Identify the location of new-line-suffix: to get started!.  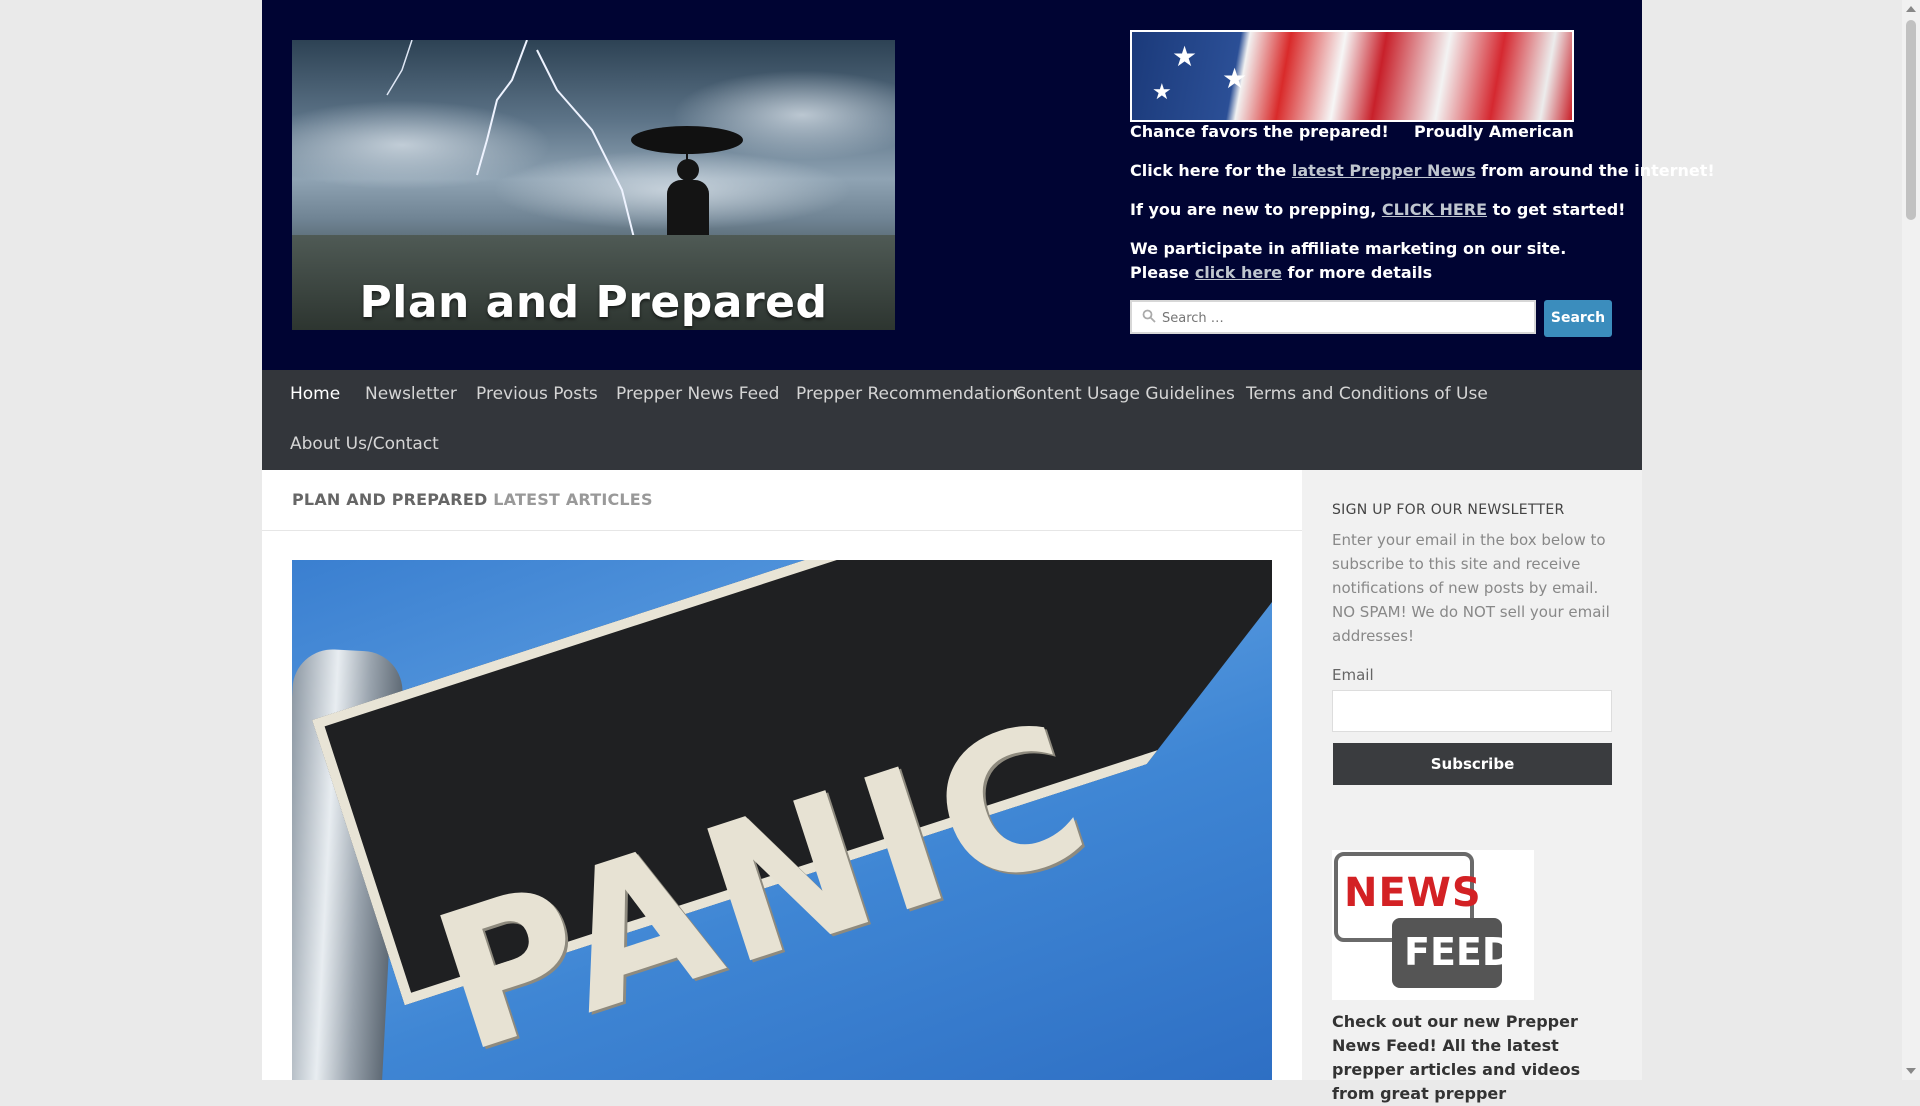
(1556, 209).